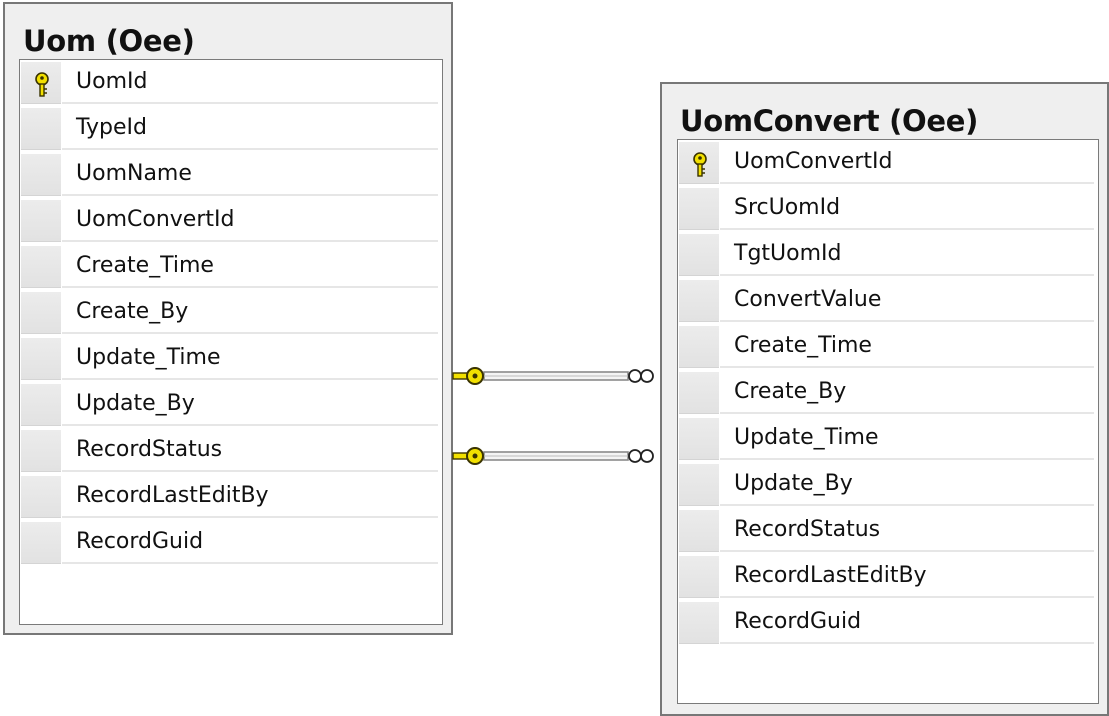 This screenshot has height=716, width=1109. I want to click on relationship-layer, so click(553, 416).